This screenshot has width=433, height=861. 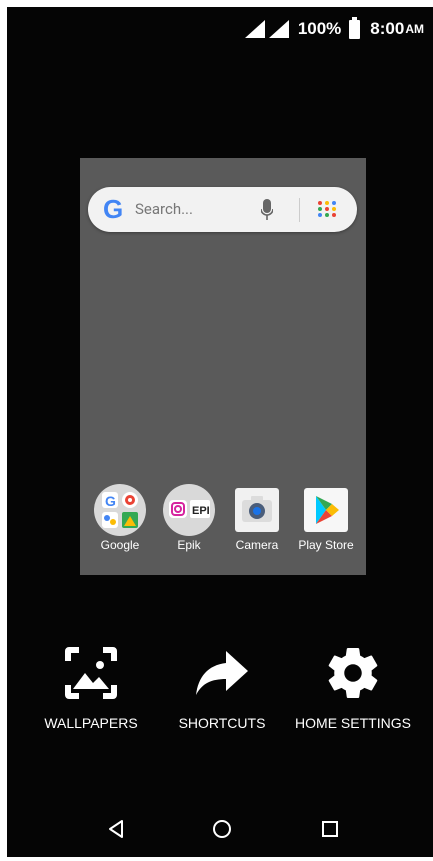 I want to click on home-icon, so click(x=222, y=829).